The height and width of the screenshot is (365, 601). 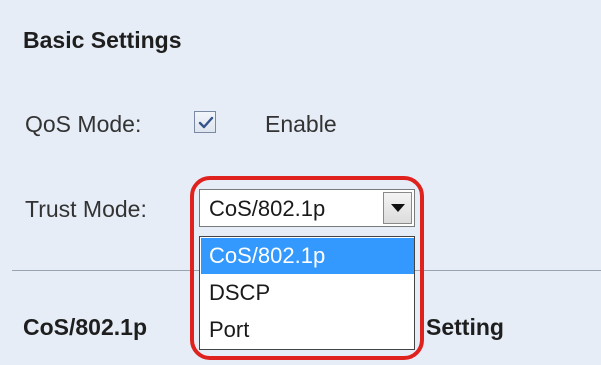 I want to click on trust-mode-dropdown-button, so click(x=397, y=208).